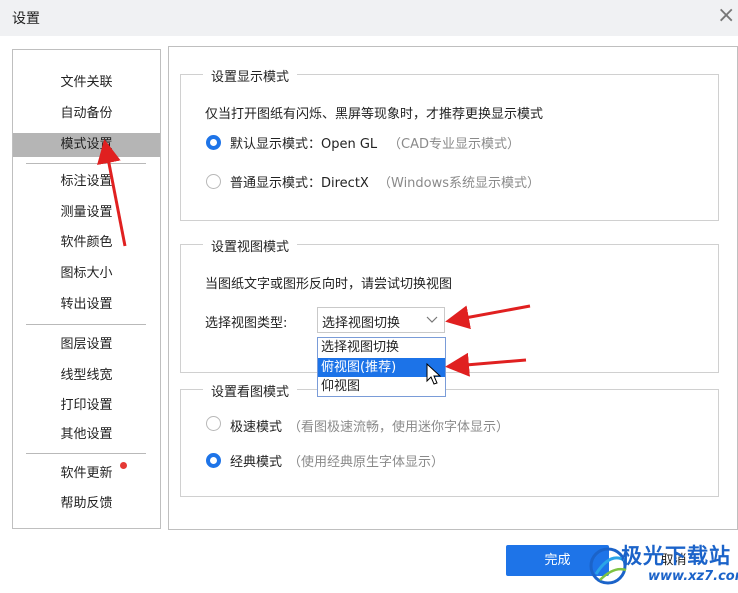  What do you see at coordinates (86, 406) in the screenshot?
I see `sidebar-item-print: 打印设置` at bounding box center [86, 406].